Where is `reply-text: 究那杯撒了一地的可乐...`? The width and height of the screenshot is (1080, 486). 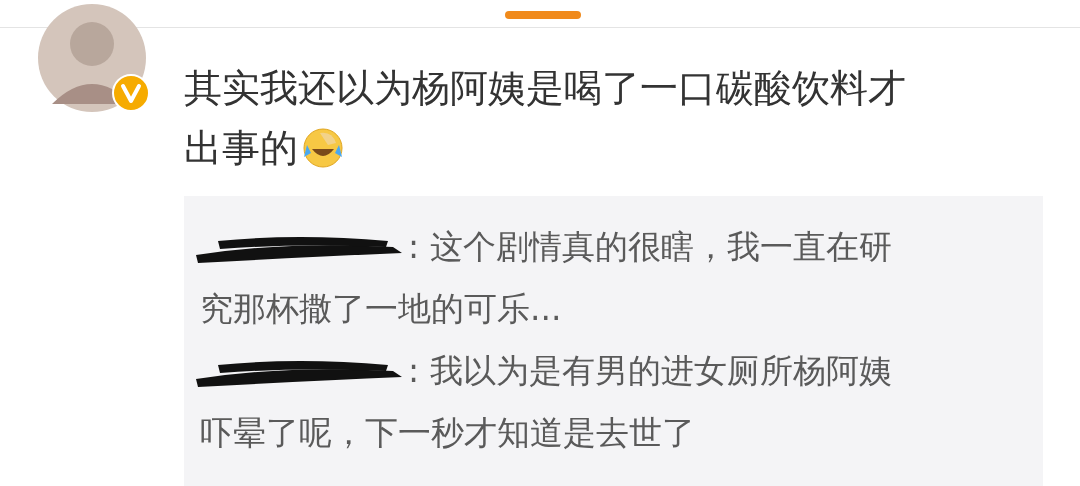 reply-text: 究那杯撒了一地的可乐... is located at coordinates (381, 309).